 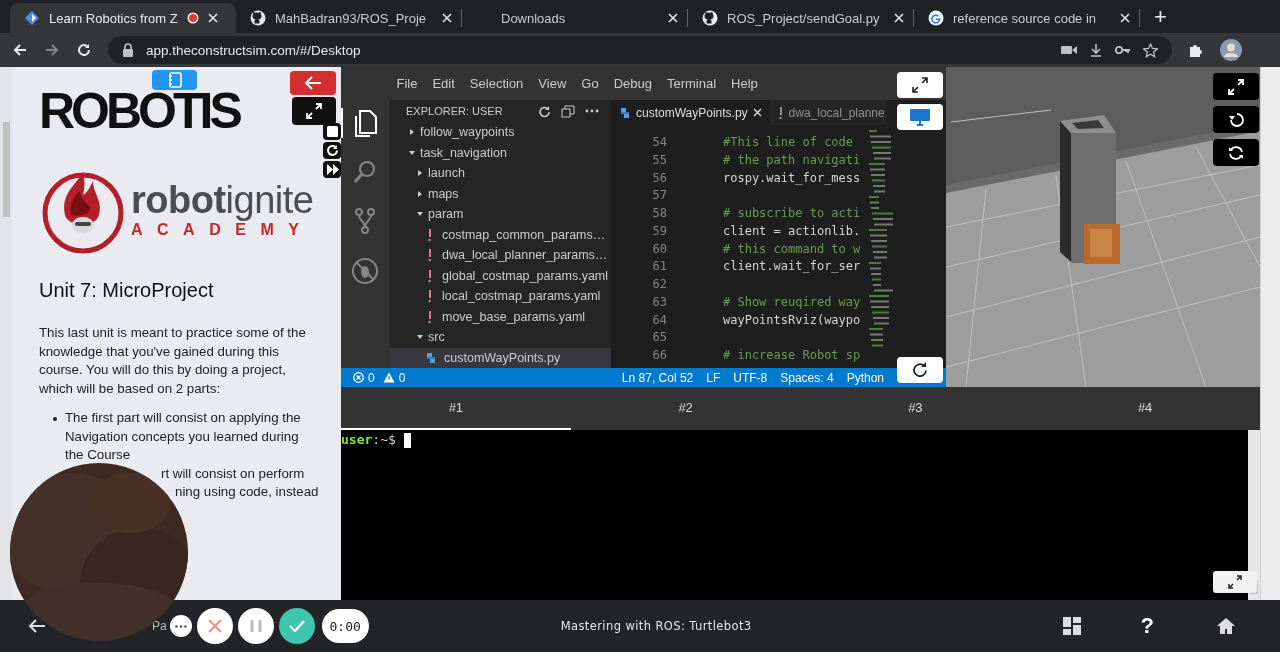 What do you see at coordinates (744, 83) in the screenshot?
I see `menu-item: Help` at bounding box center [744, 83].